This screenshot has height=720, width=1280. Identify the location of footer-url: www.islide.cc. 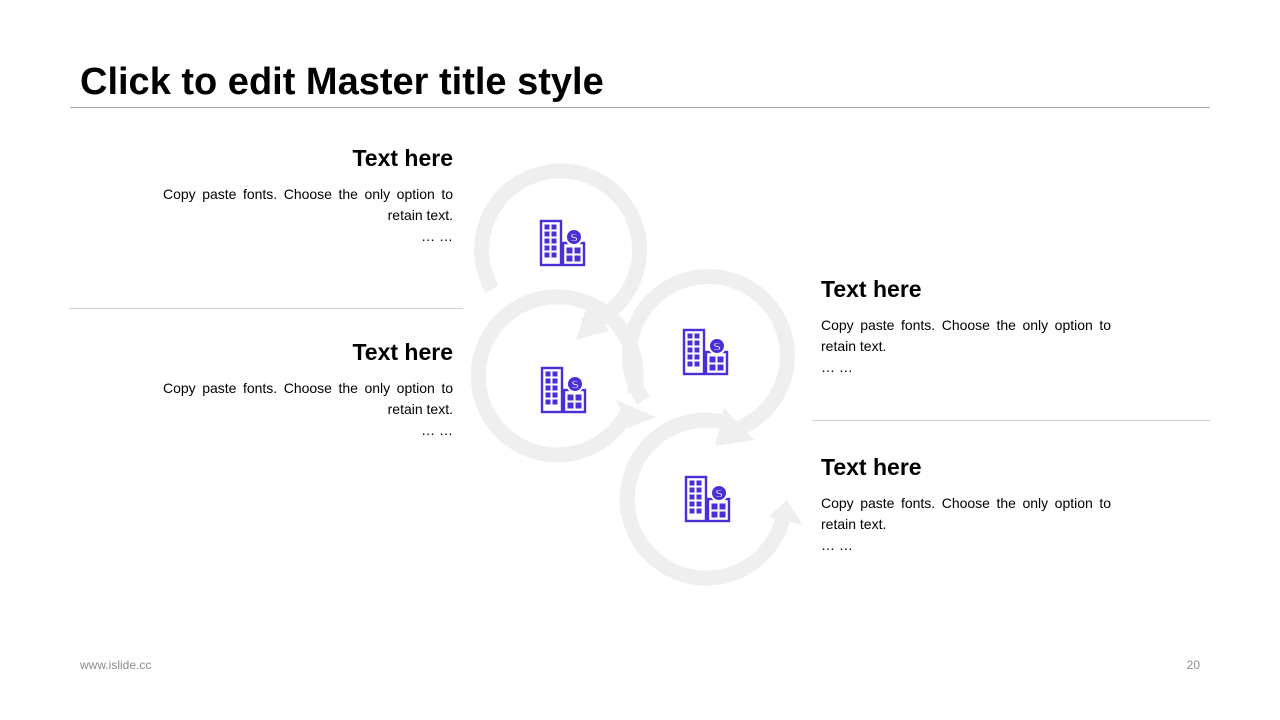
(116, 665).